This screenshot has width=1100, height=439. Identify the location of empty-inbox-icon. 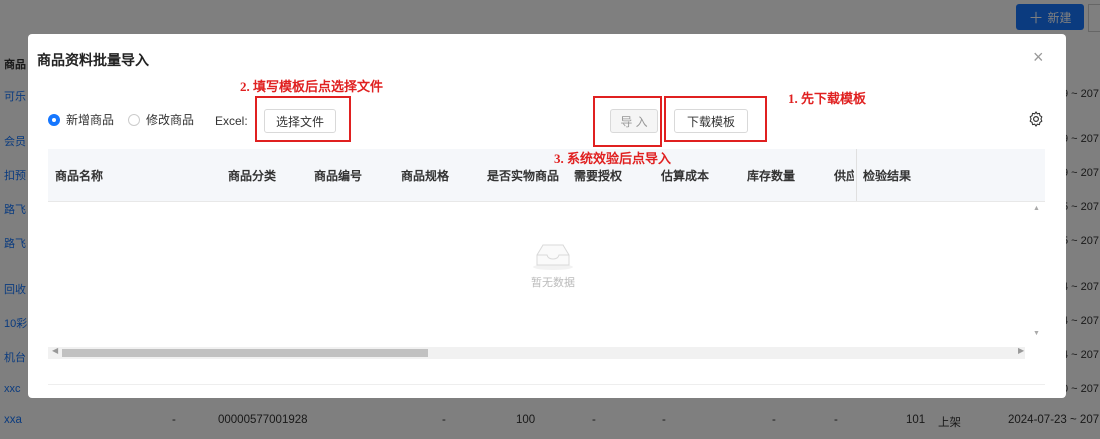
(553, 257).